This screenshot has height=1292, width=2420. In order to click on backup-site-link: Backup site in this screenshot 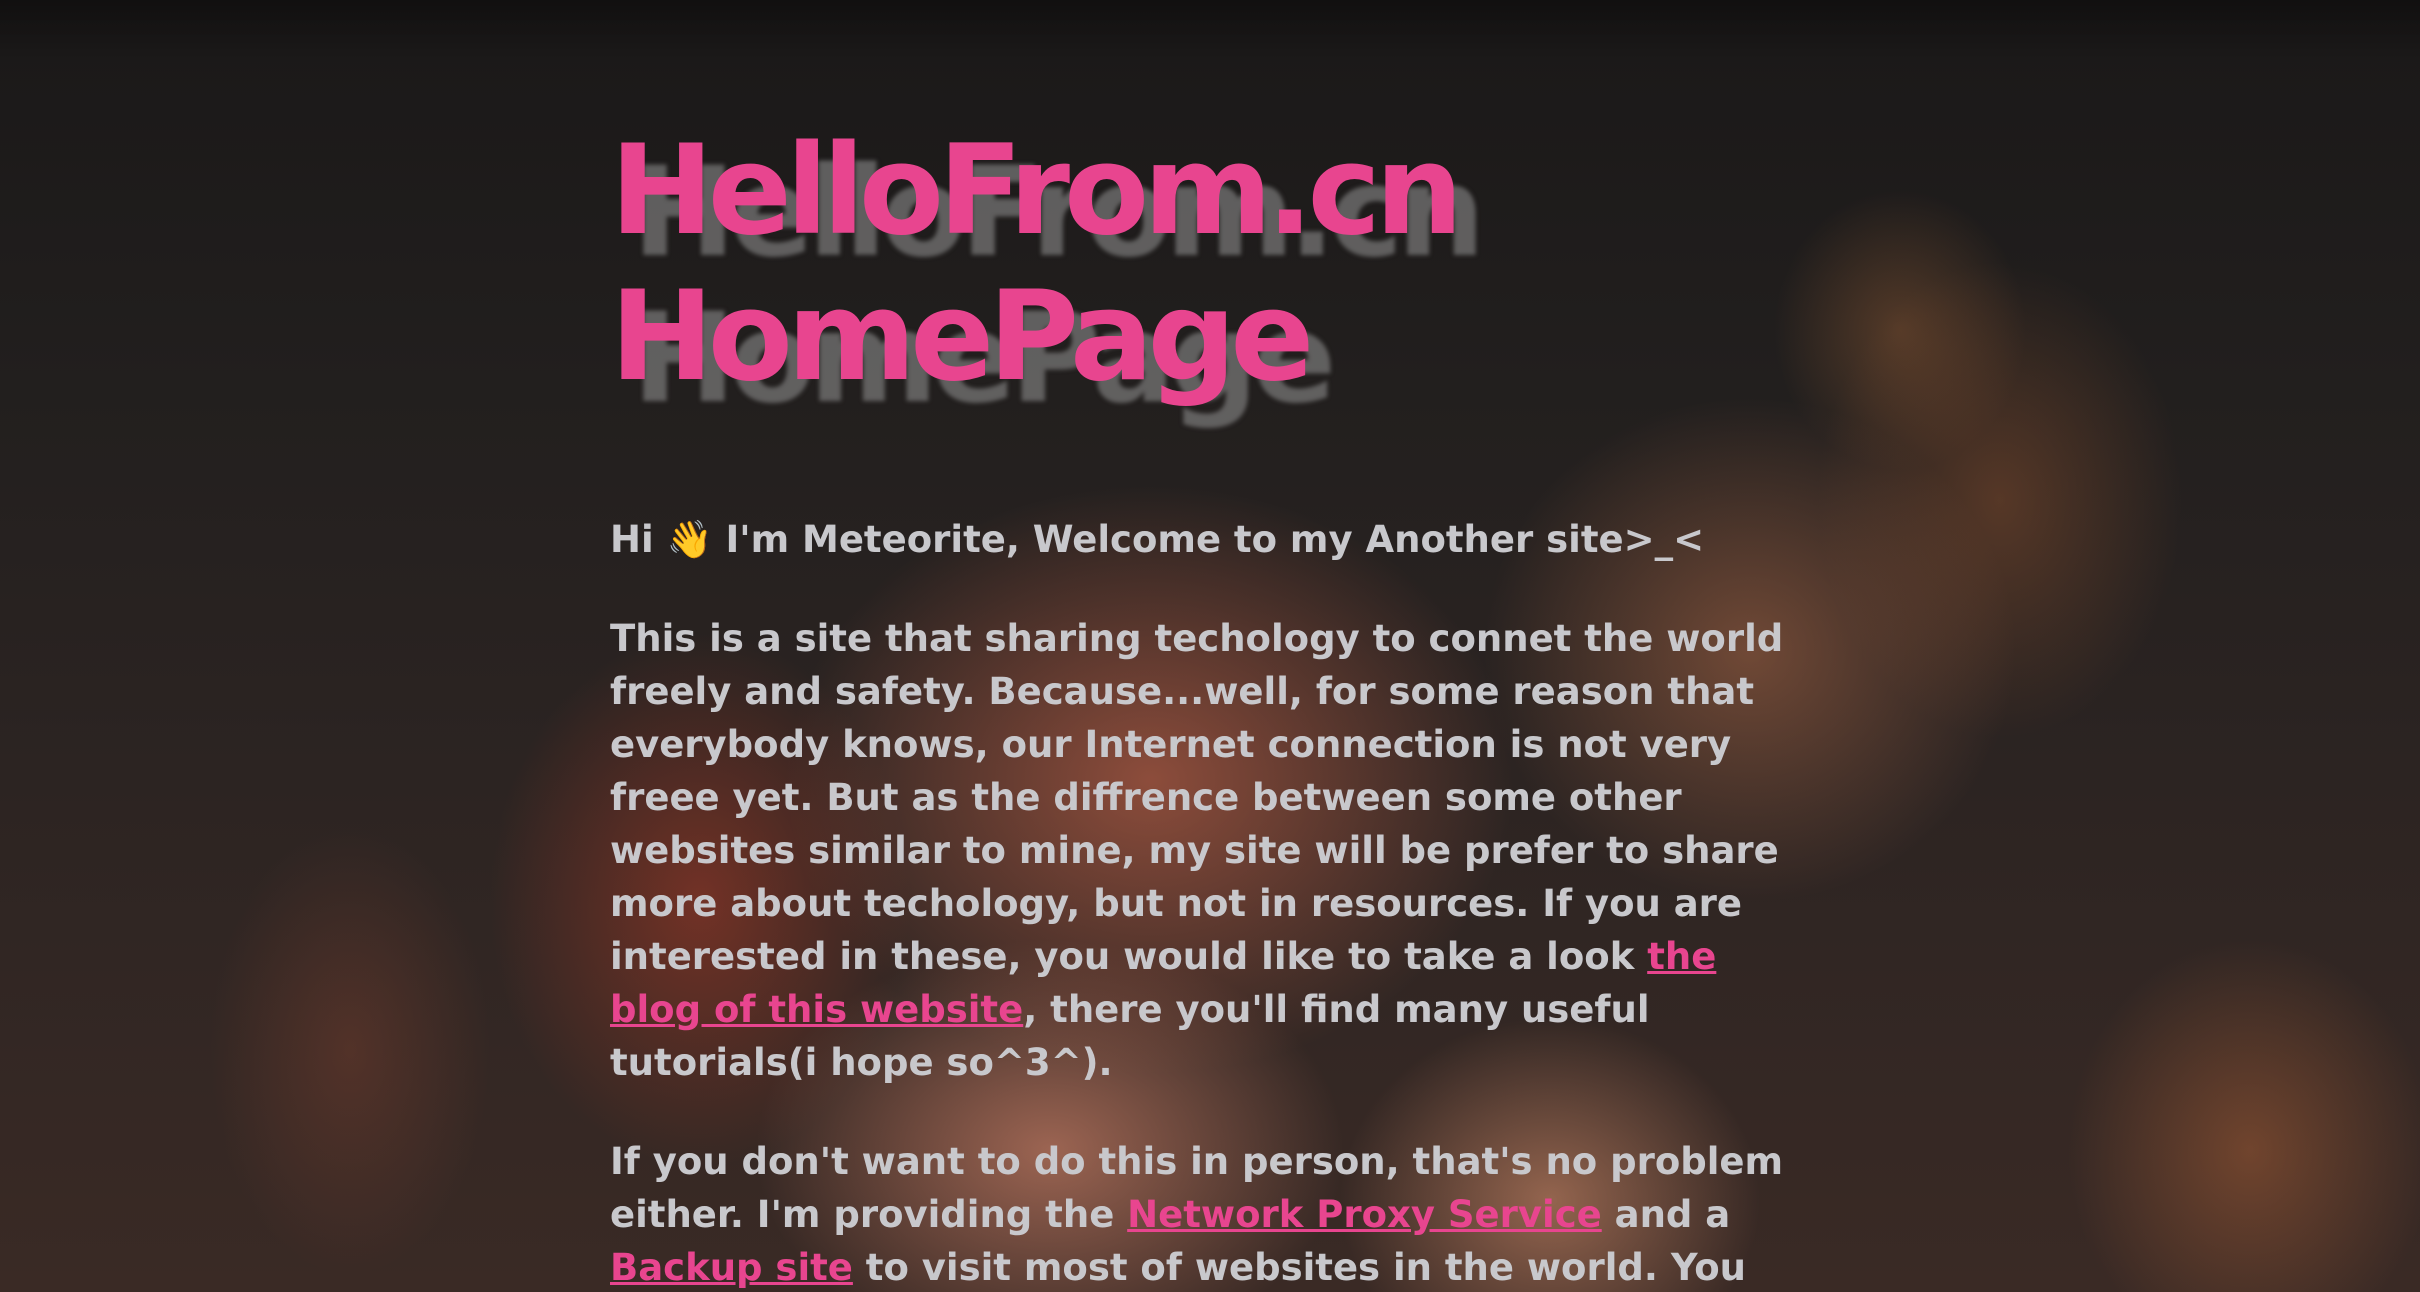, I will do `click(731, 1267)`.